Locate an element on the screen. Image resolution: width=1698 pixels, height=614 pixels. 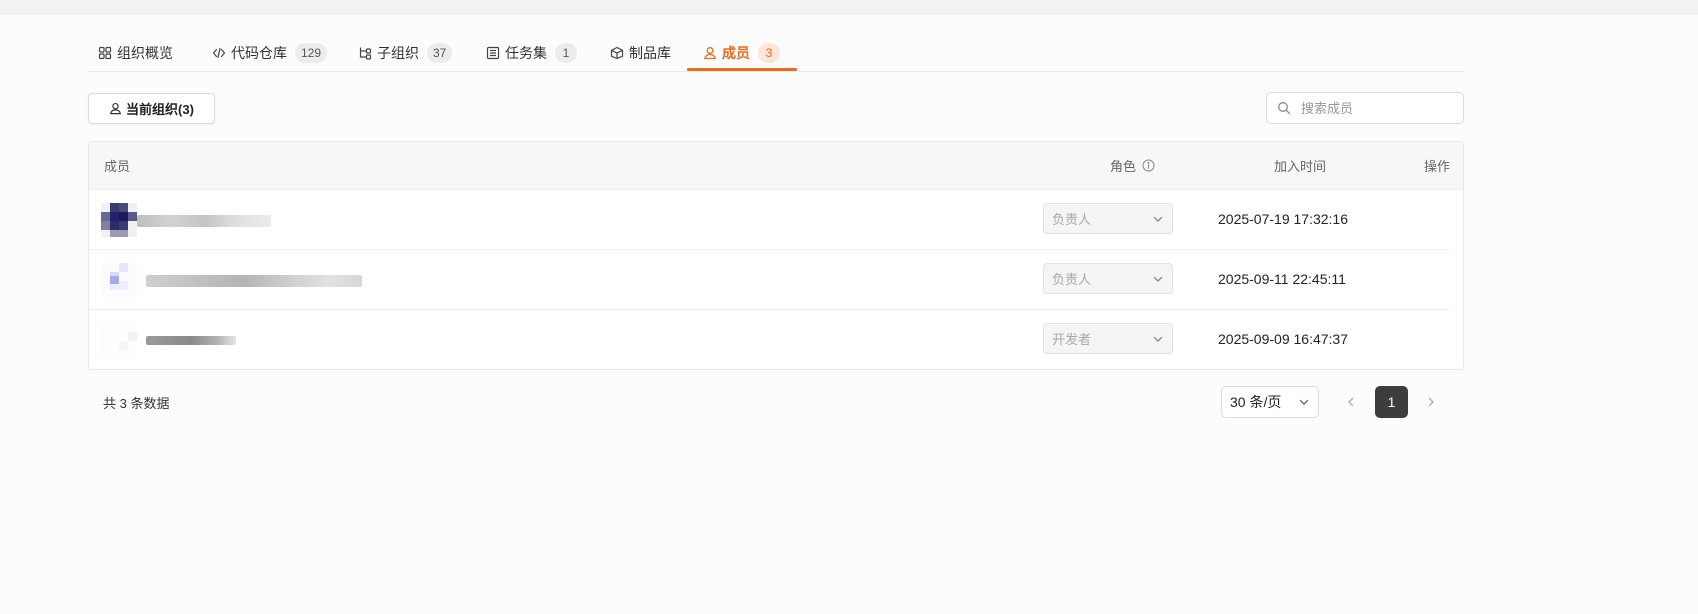
tab-task-sets: 任务集 1 is located at coordinates (531, 53).